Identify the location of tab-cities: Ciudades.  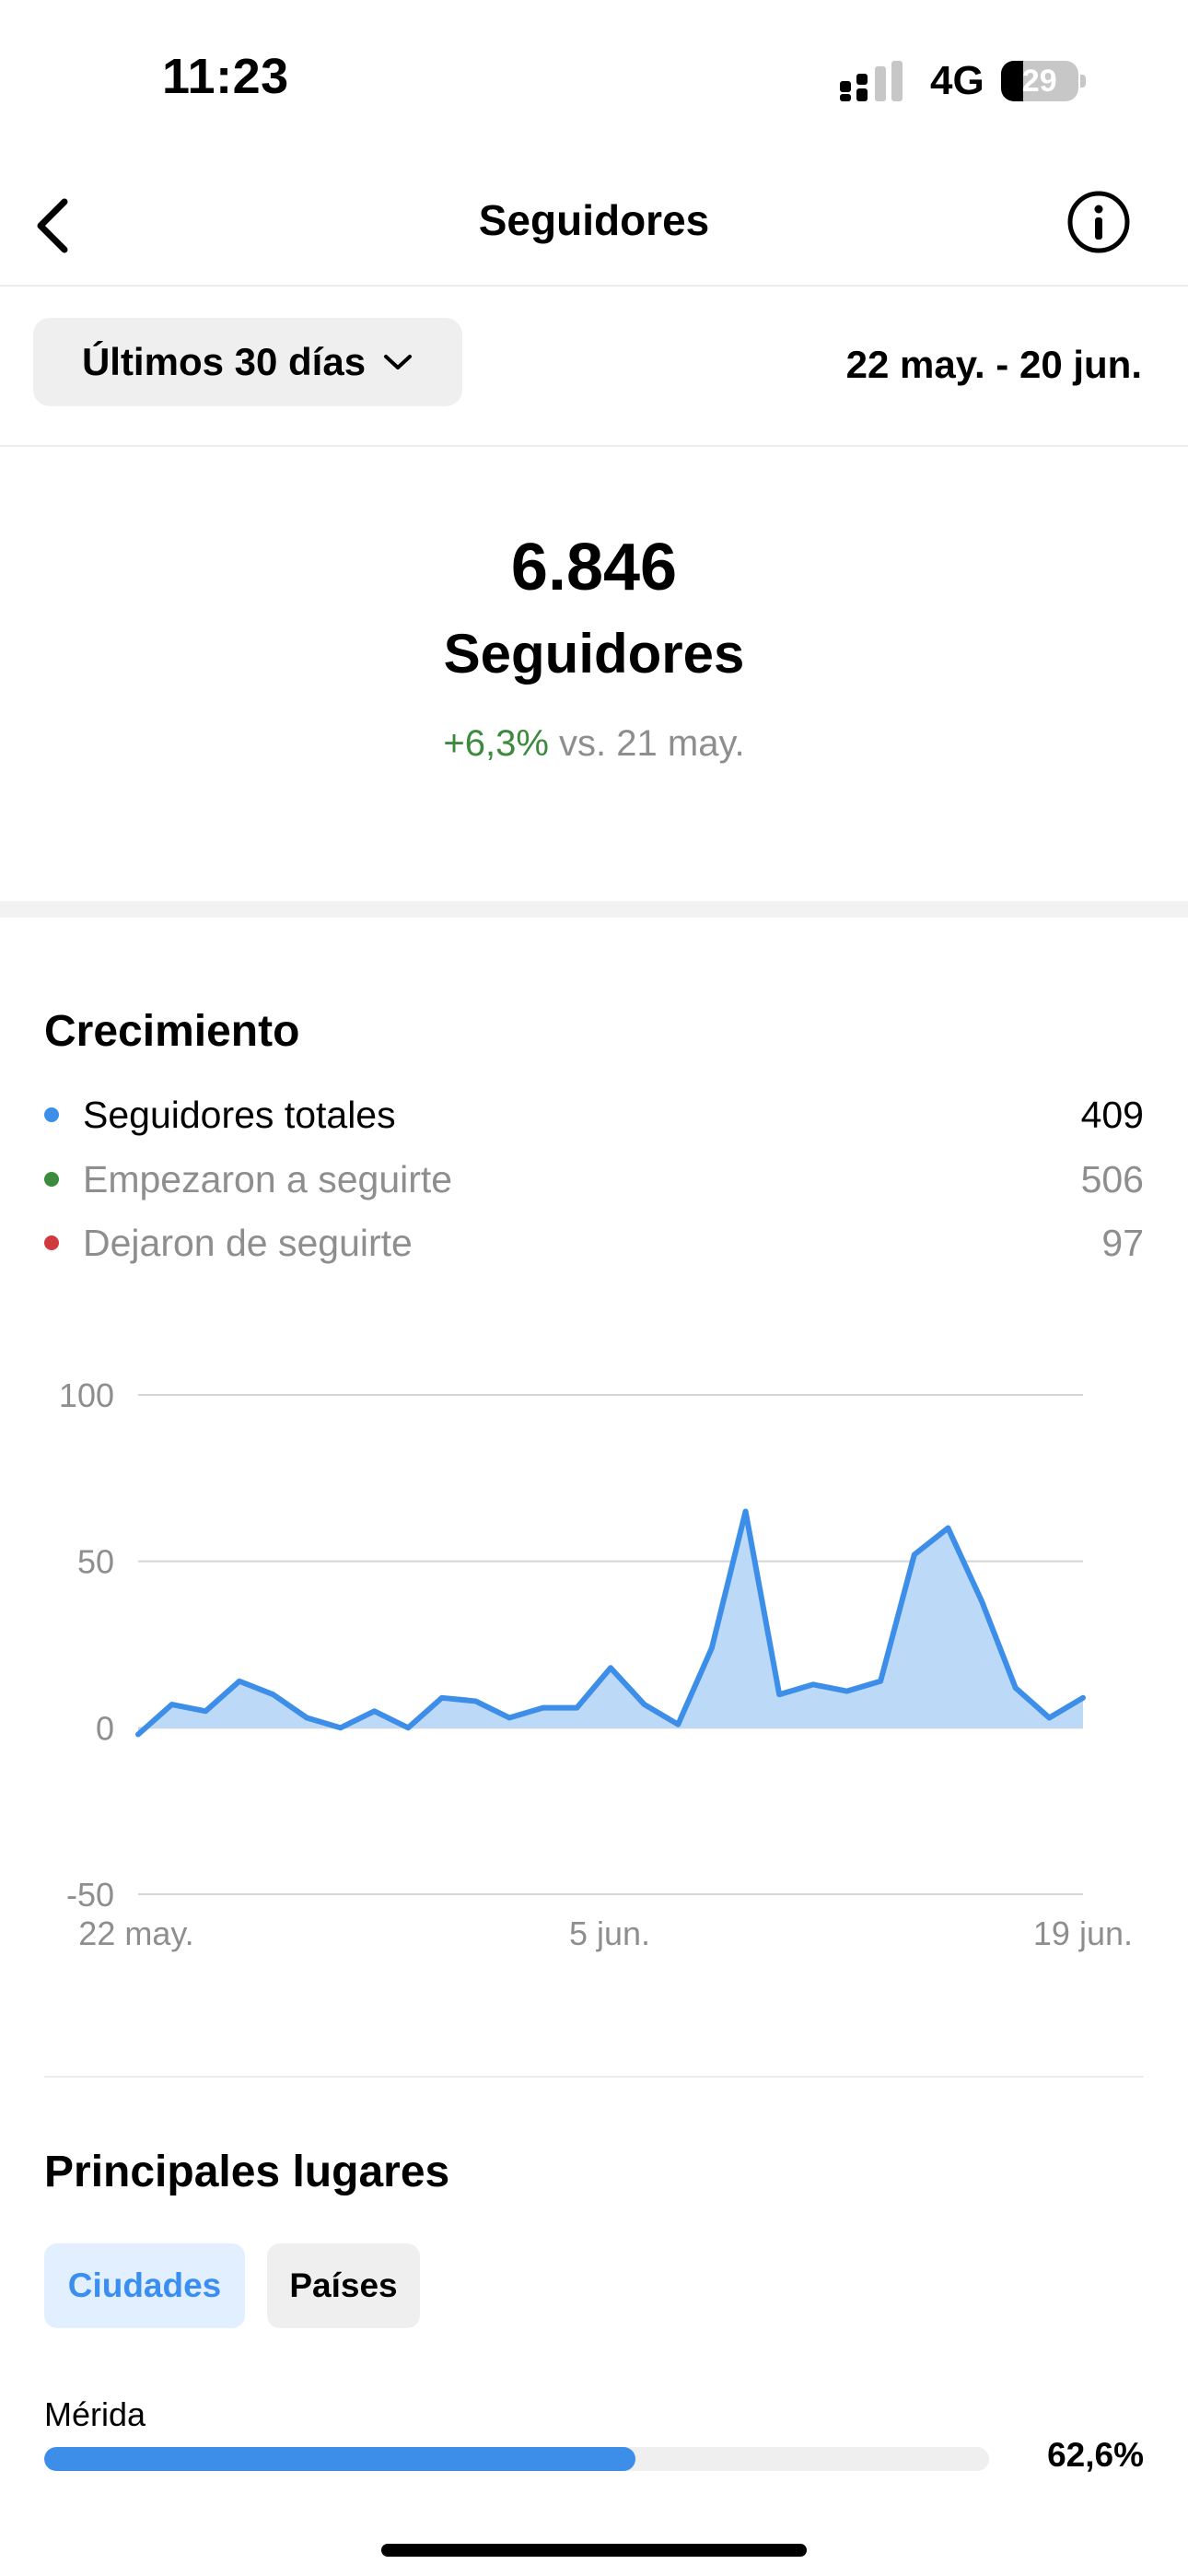
(144, 2285).